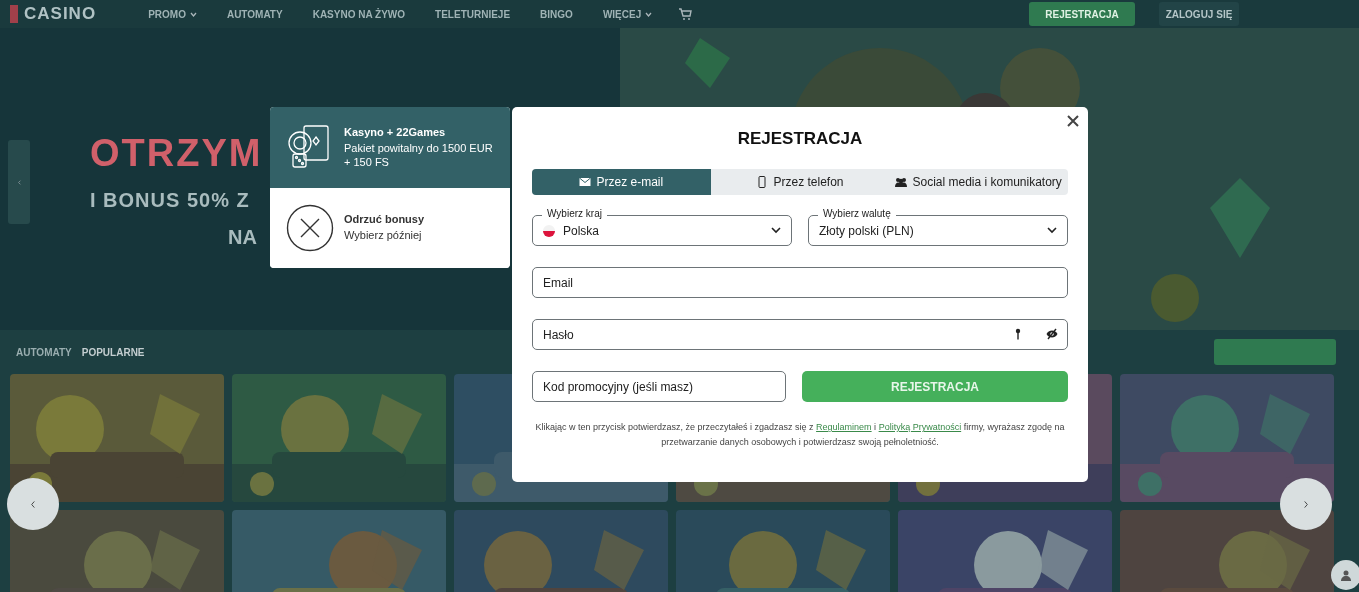  What do you see at coordinates (44, 352) in the screenshot?
I see `category-tab: AUTOMATY` at bounding box center [44, 352].